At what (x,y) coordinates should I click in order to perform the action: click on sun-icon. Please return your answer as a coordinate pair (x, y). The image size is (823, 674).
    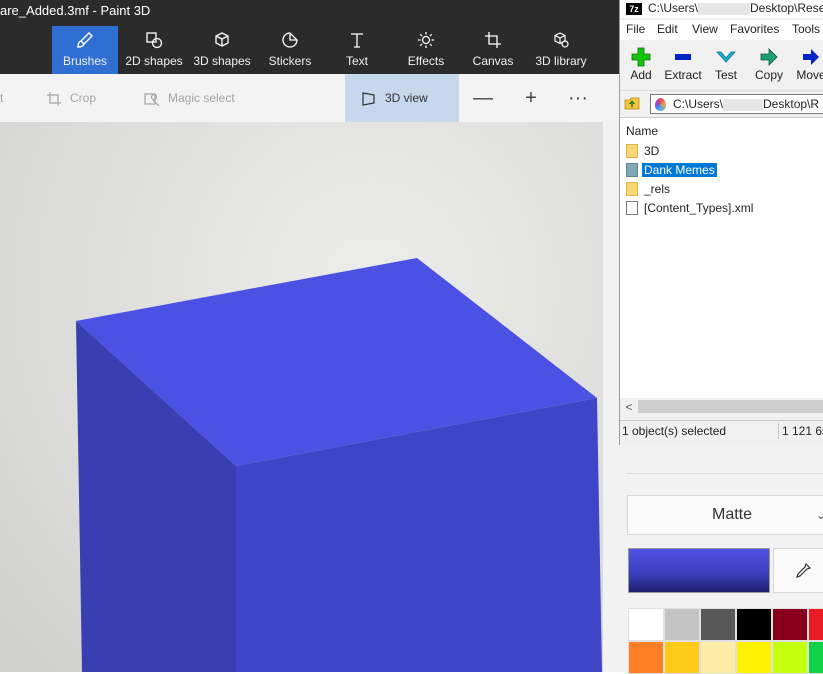
    Looking at the image, I should click on (426, 42).